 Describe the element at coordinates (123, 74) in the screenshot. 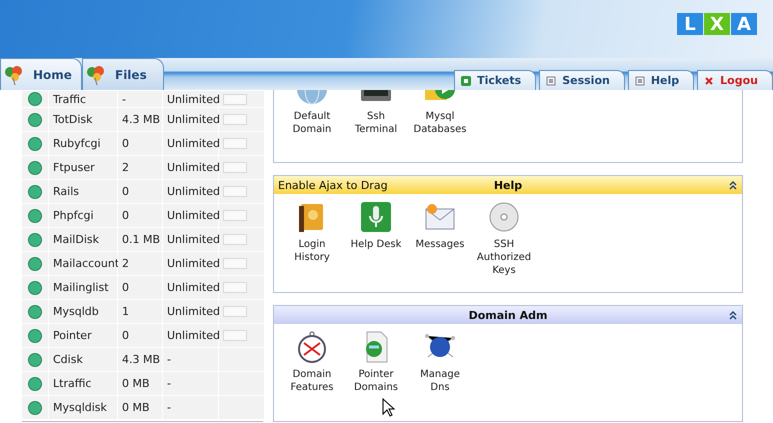

I see `tab: Files` at that location.